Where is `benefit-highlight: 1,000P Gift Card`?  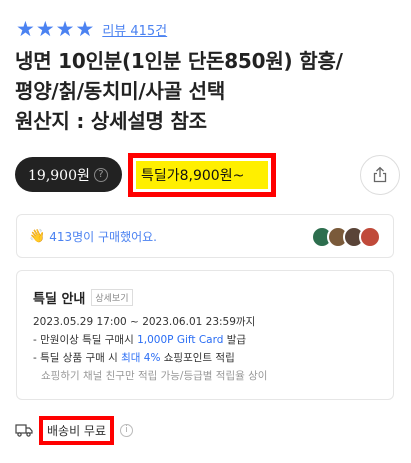 benefit-highlight: 1,000P Gift Card is located at coordinates (180, 340).